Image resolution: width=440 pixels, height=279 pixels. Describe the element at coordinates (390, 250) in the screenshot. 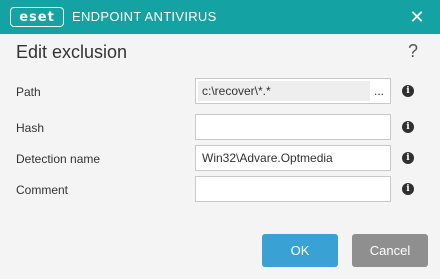

I see `cancel-button: Cancel` at that location.